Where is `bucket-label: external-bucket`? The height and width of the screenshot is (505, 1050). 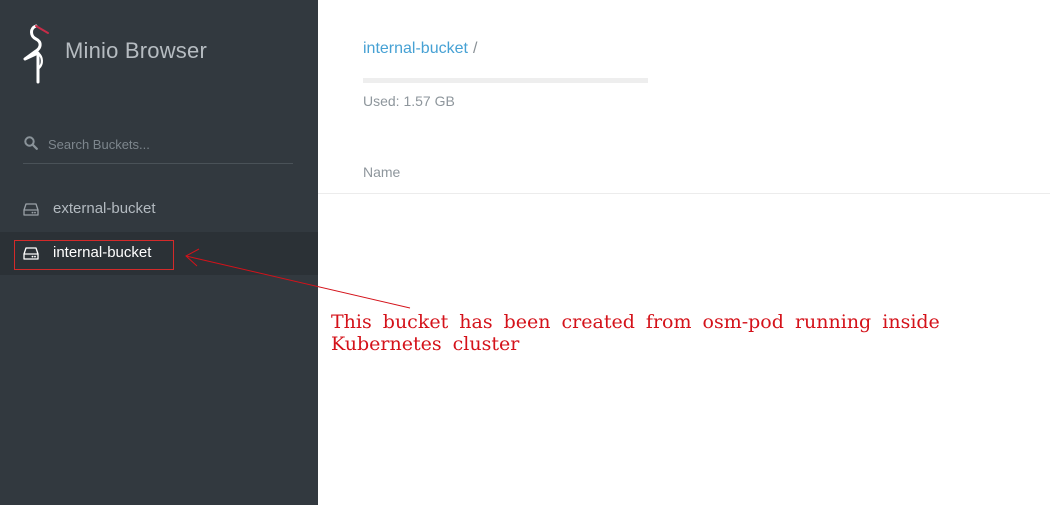 bucket-label: external-bucket is located at coordinates (104, 208).